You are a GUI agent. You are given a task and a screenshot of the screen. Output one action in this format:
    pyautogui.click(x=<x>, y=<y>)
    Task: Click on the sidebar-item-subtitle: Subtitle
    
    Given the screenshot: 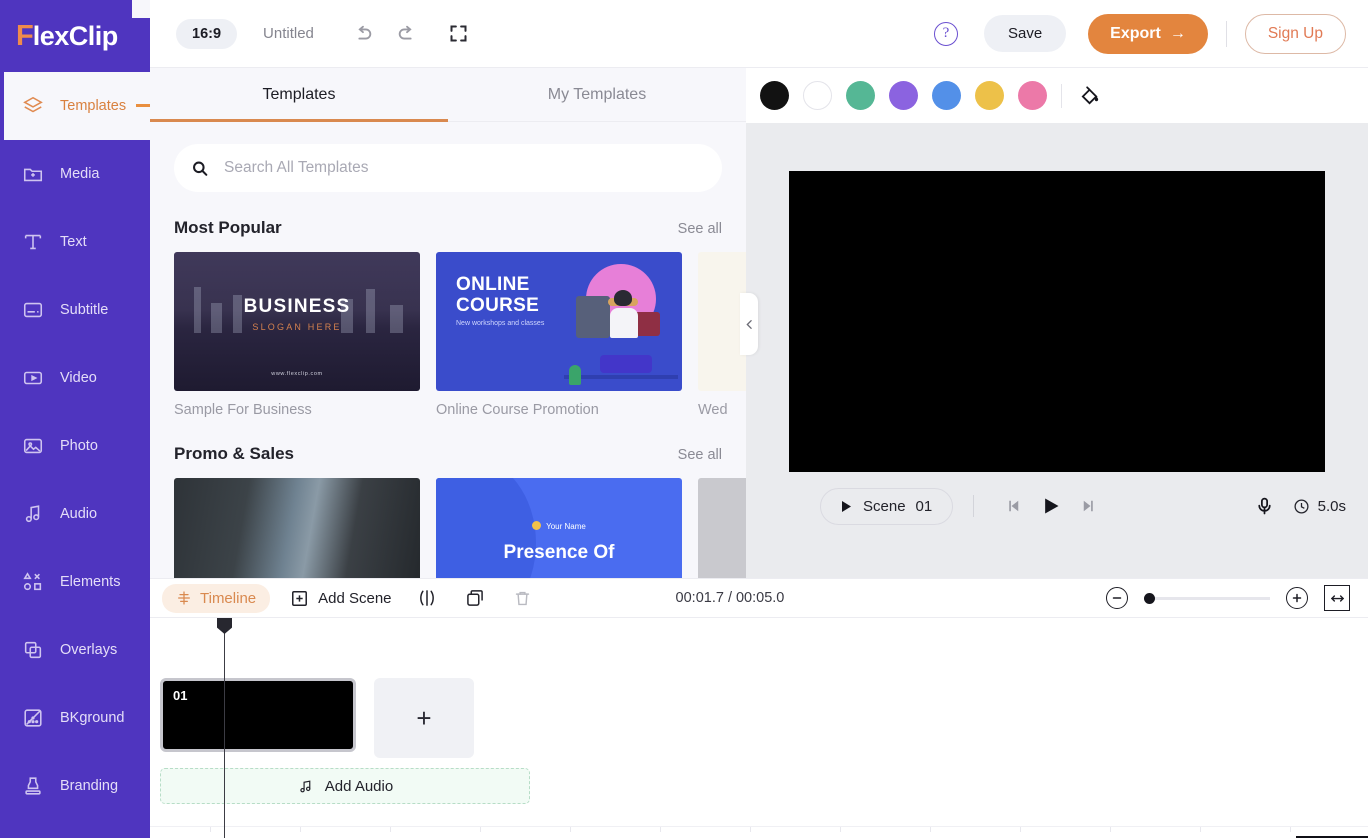 What is the action you would take?
    pyautogui.click(x=75, y=310)
    